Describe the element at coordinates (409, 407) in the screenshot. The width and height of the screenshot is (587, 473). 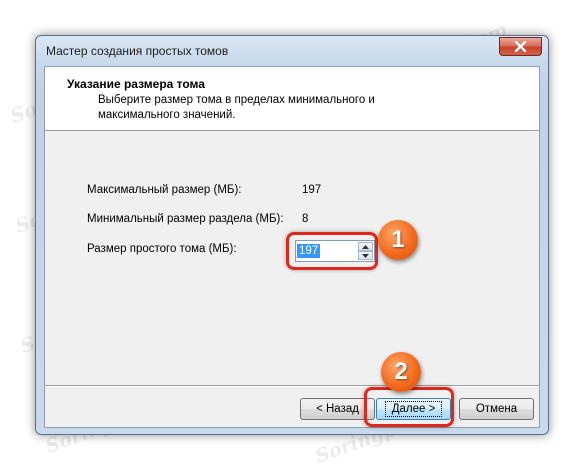
I see `next-button-highlight` at that location.